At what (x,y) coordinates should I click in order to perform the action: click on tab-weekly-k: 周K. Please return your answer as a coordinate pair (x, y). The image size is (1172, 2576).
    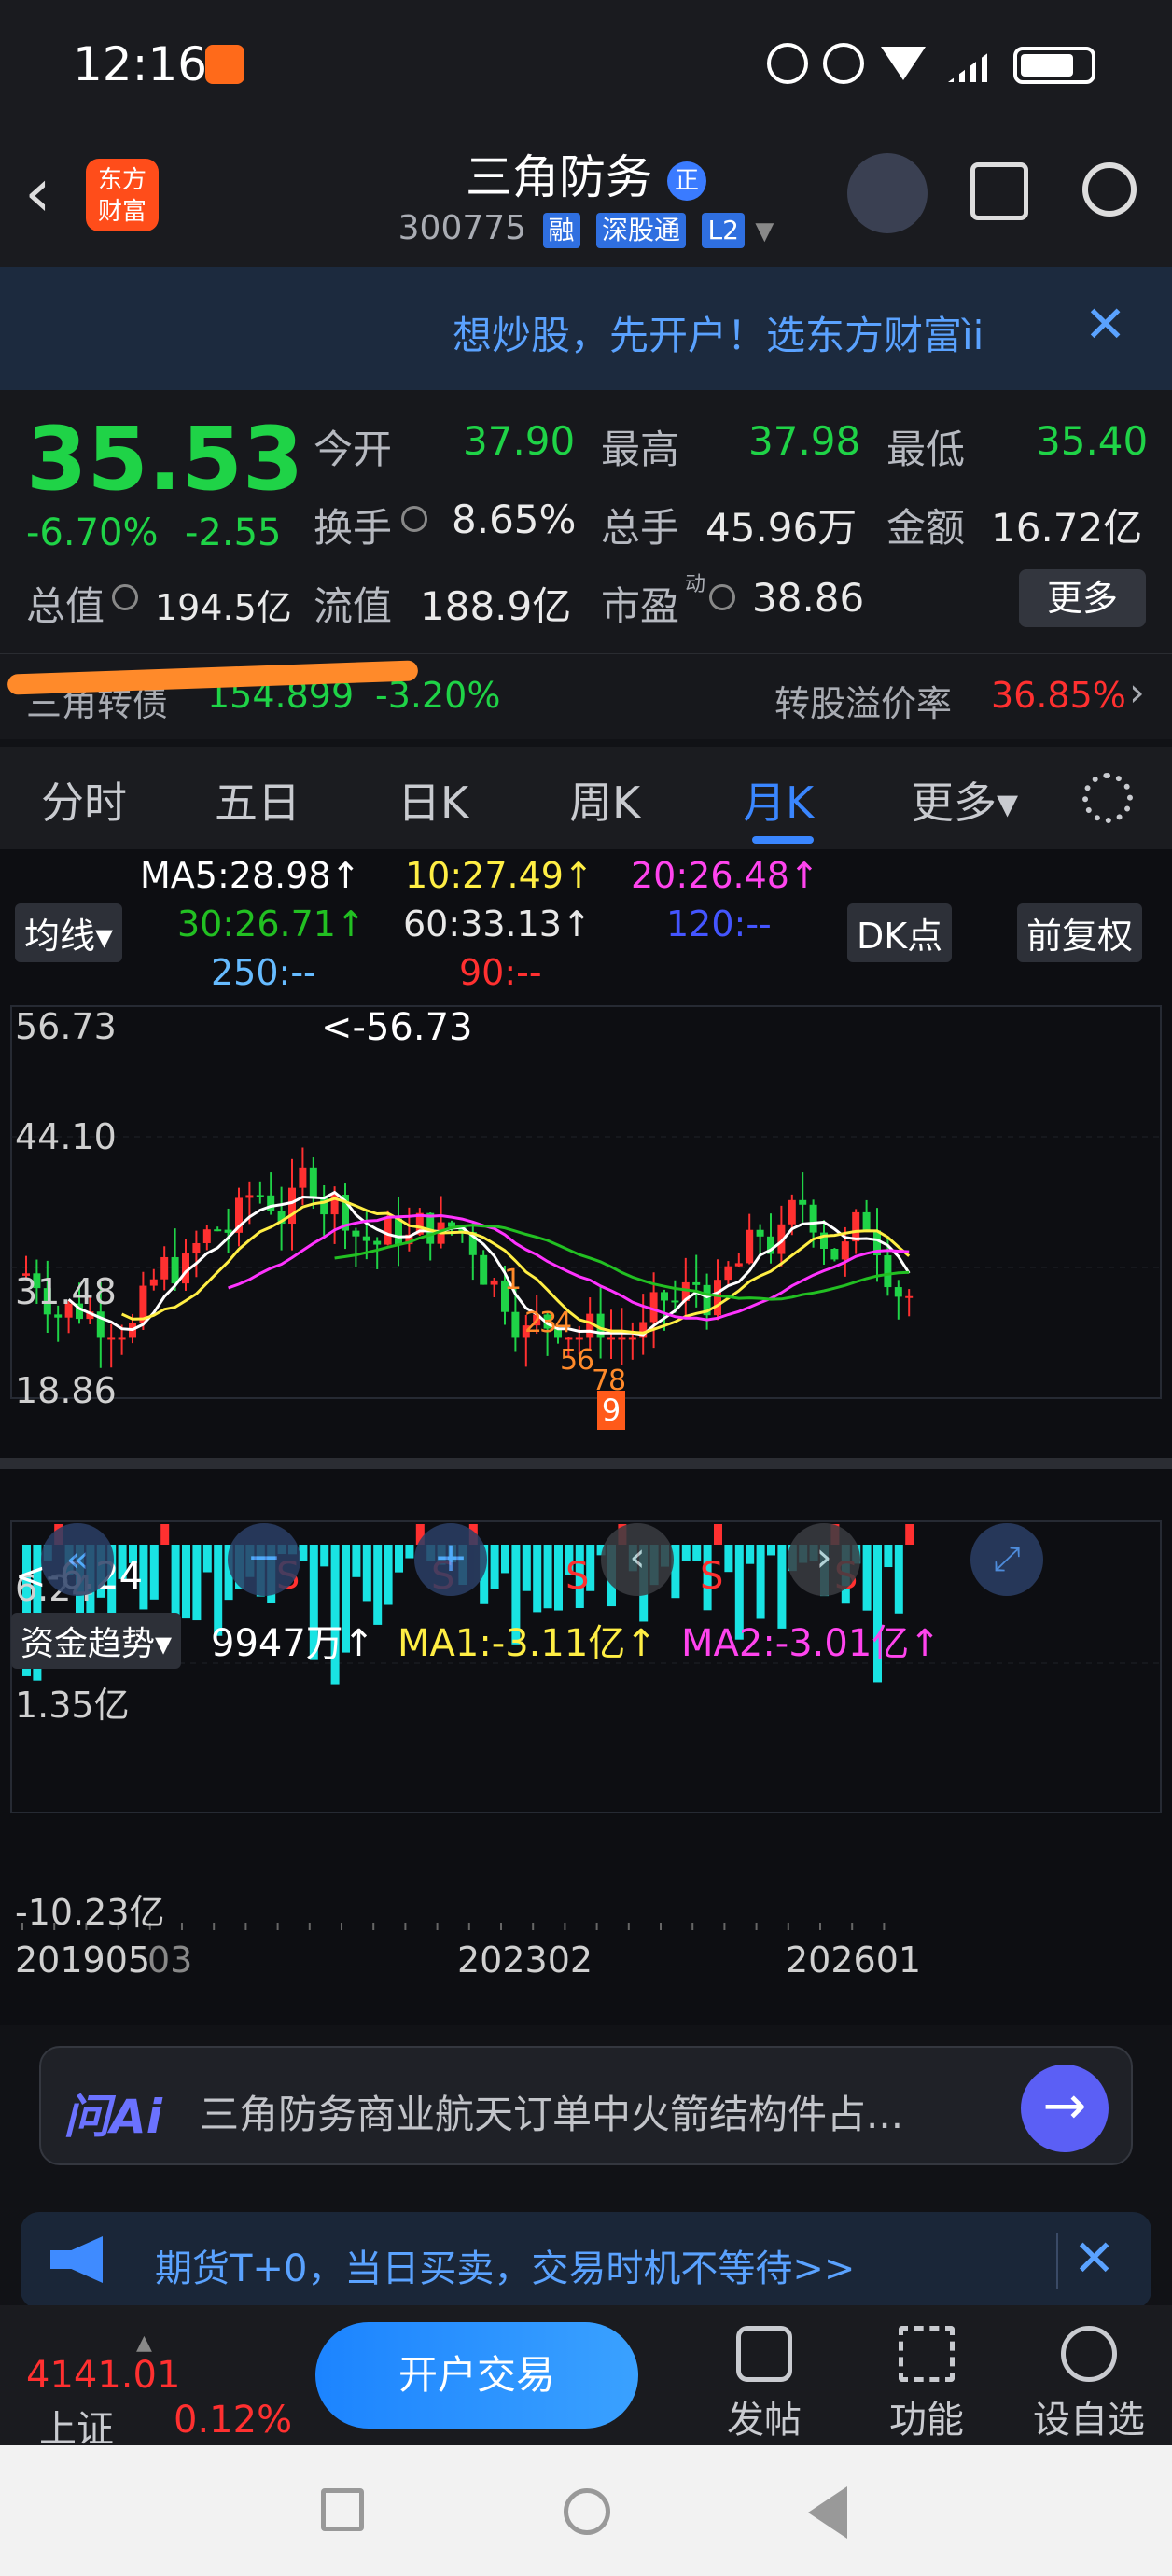
    Looking at the image, I should click on (604, 800).